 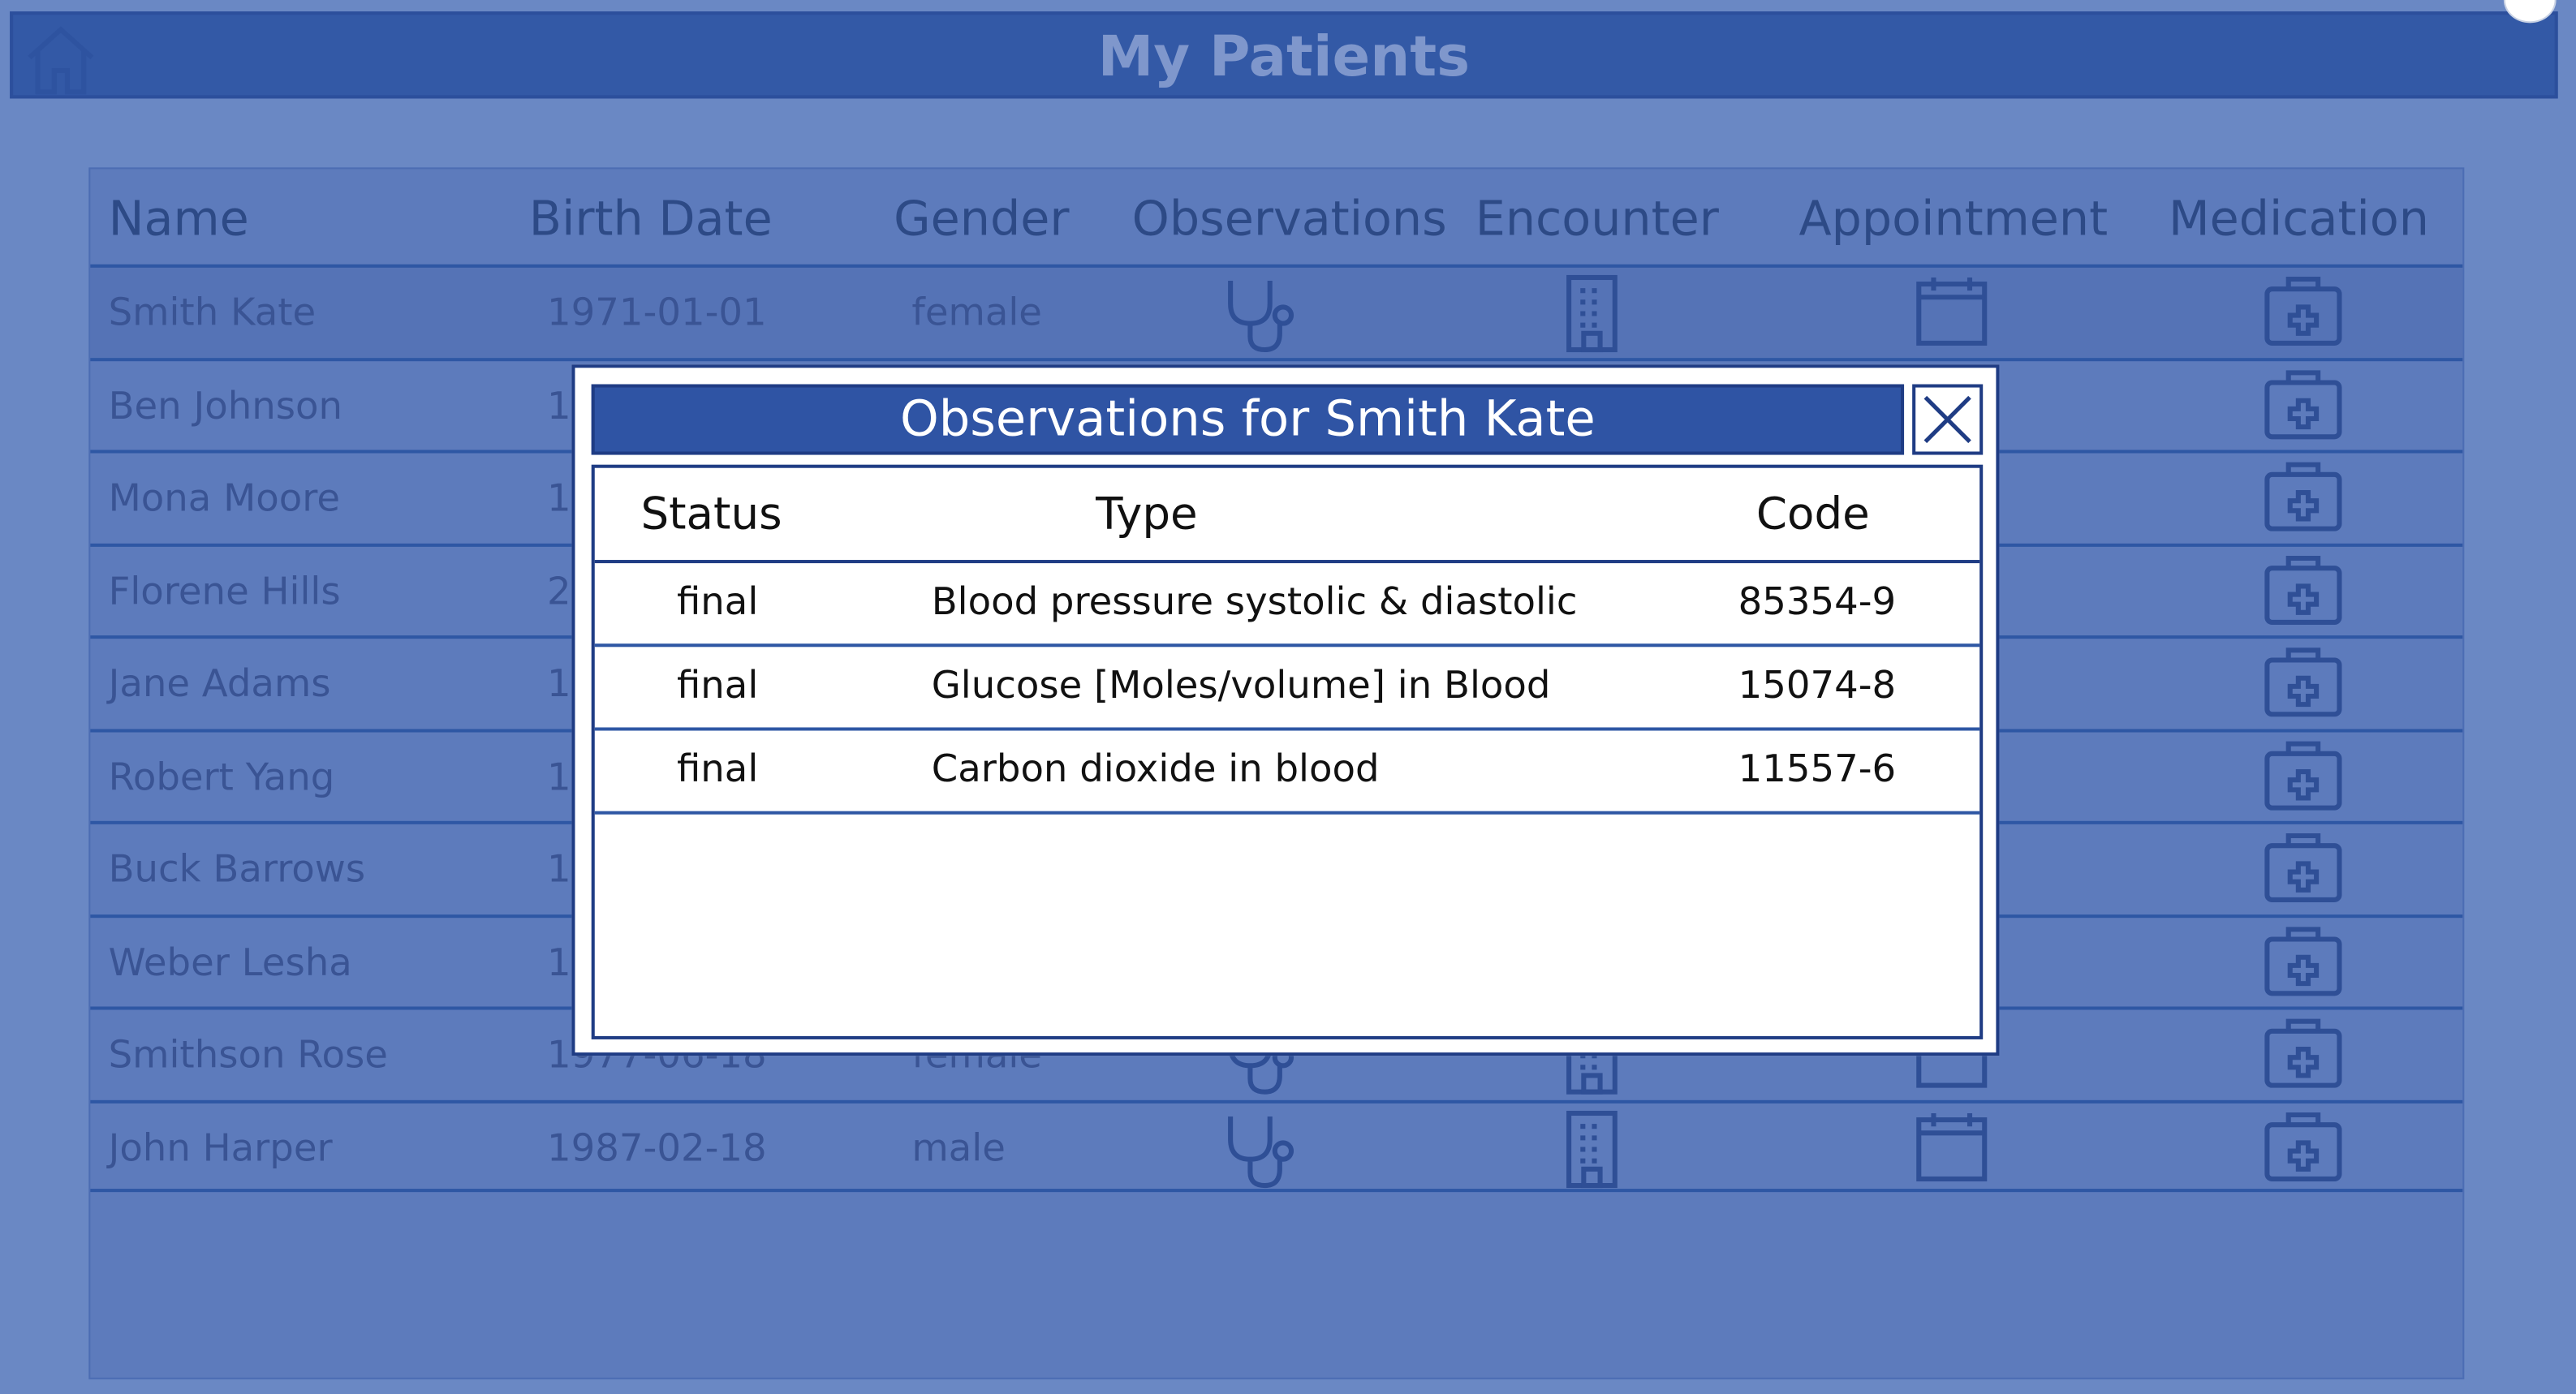 I want to click on patient-name: Smithson Rose, so click(x=248, y=1056).